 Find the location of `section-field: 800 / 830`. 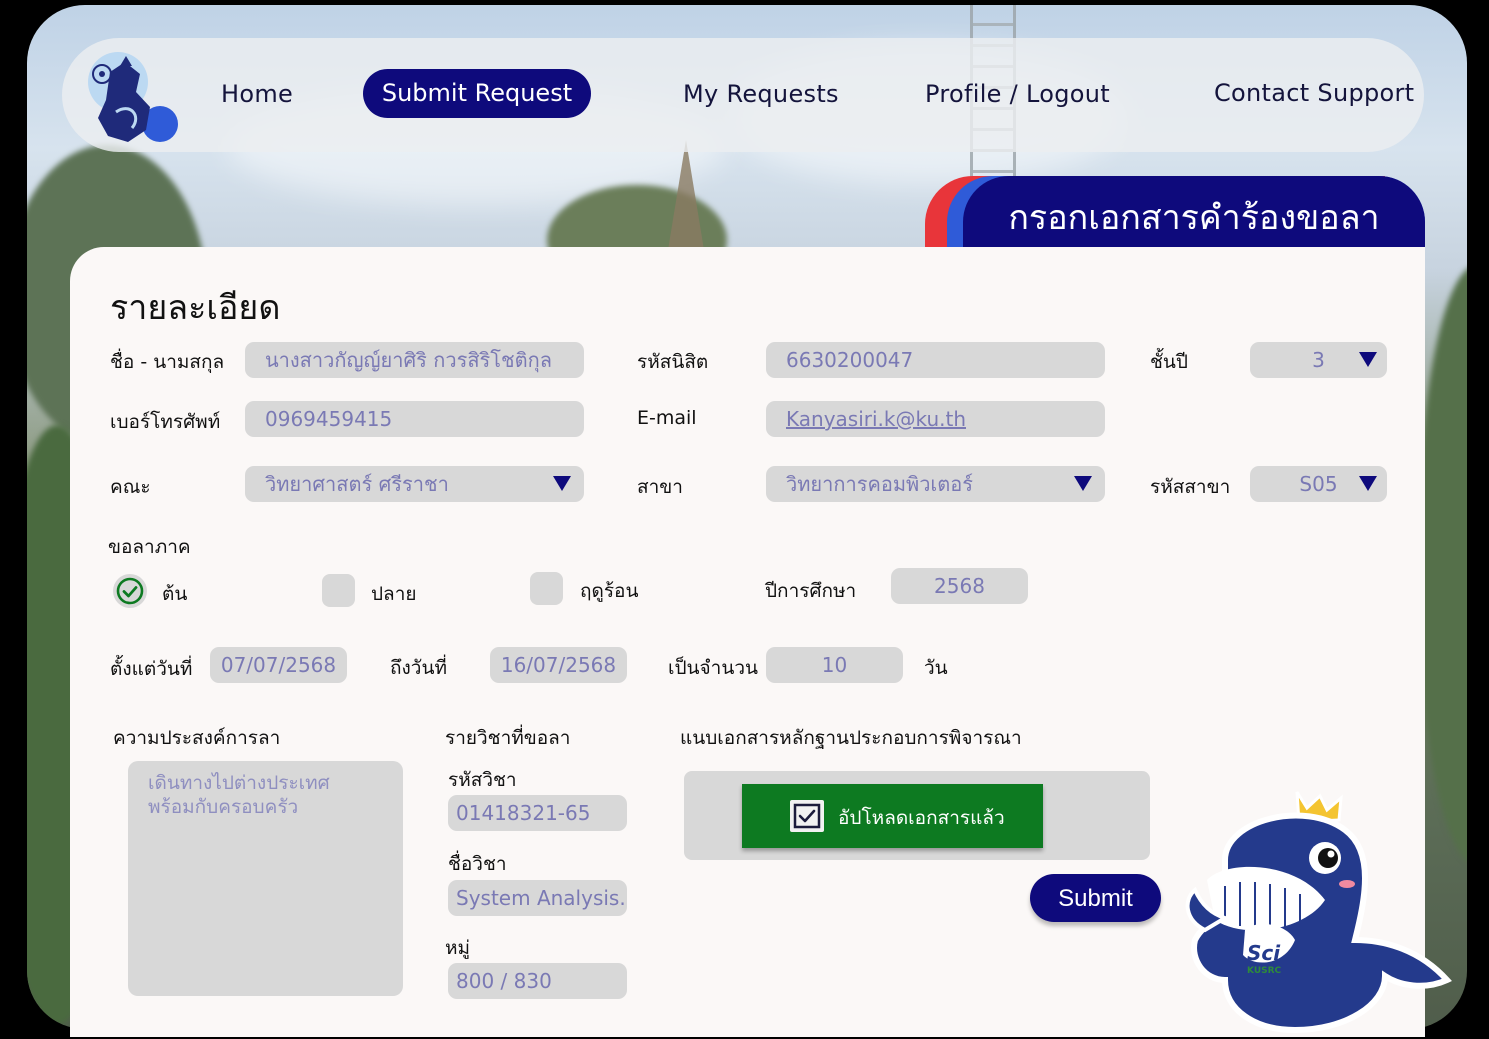

section-field: 800 / 830 is located at coordinates (537, 981).